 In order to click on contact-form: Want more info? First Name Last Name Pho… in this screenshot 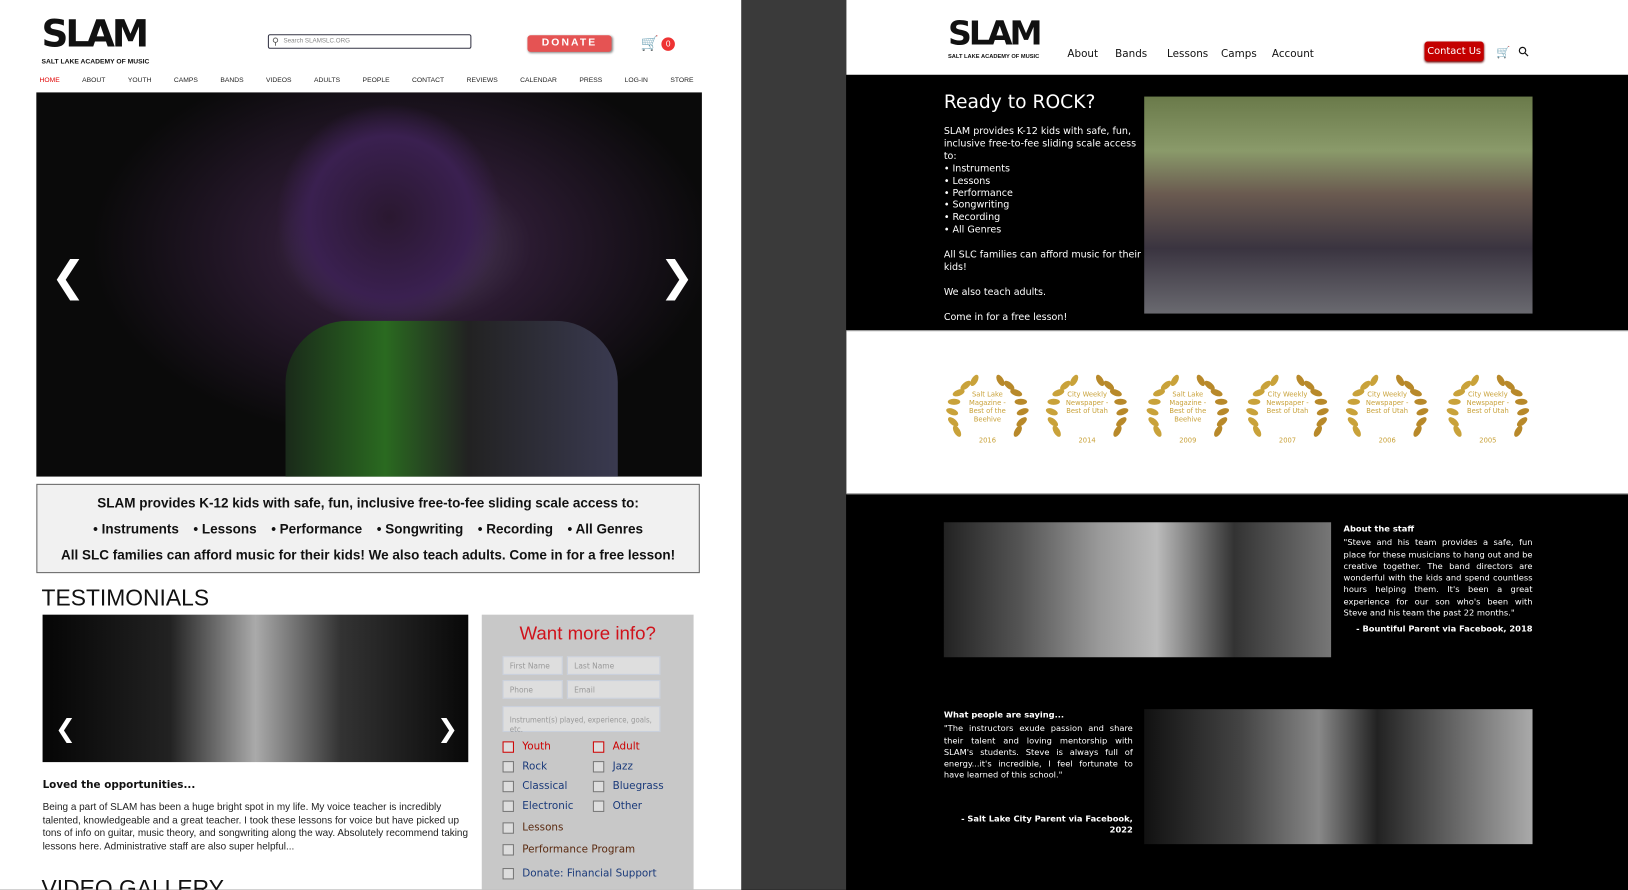, I will do `click(587, 752)`.